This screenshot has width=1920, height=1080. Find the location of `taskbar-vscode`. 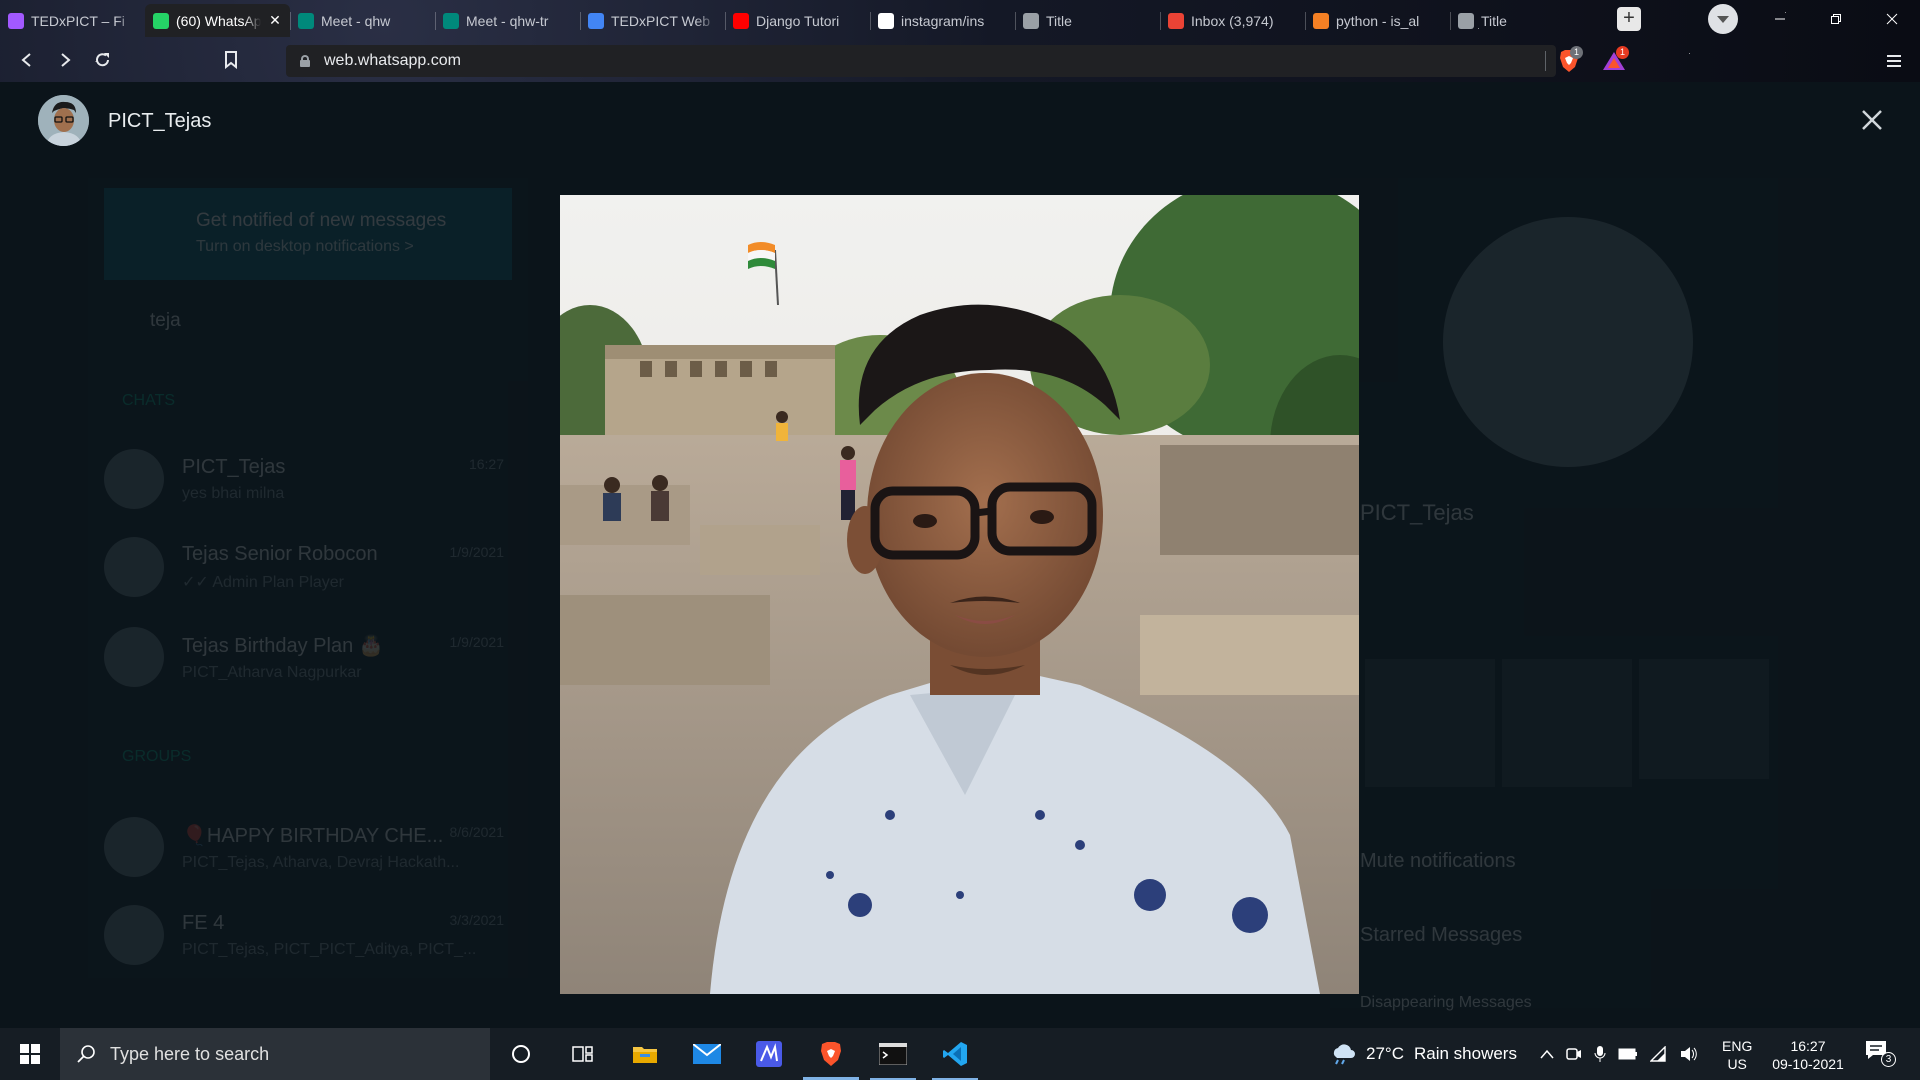

taskbar-vscode is located at coordinates (955, 1054).